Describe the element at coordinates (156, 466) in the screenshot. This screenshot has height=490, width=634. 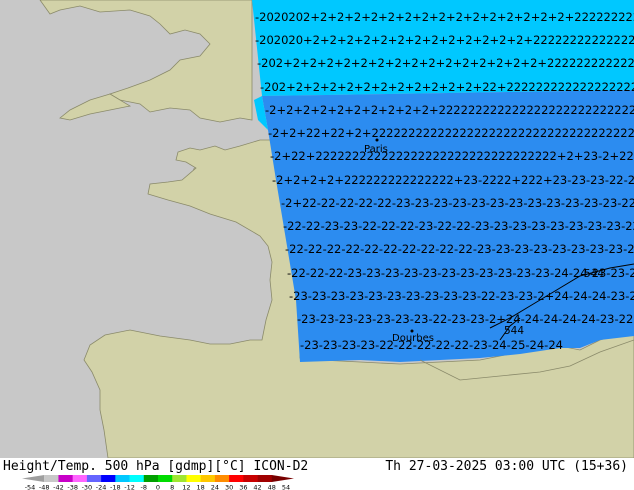
I see `map-title: Height/Temp. 500 hPa [gdmp][°C] ICON-D2` at that location.